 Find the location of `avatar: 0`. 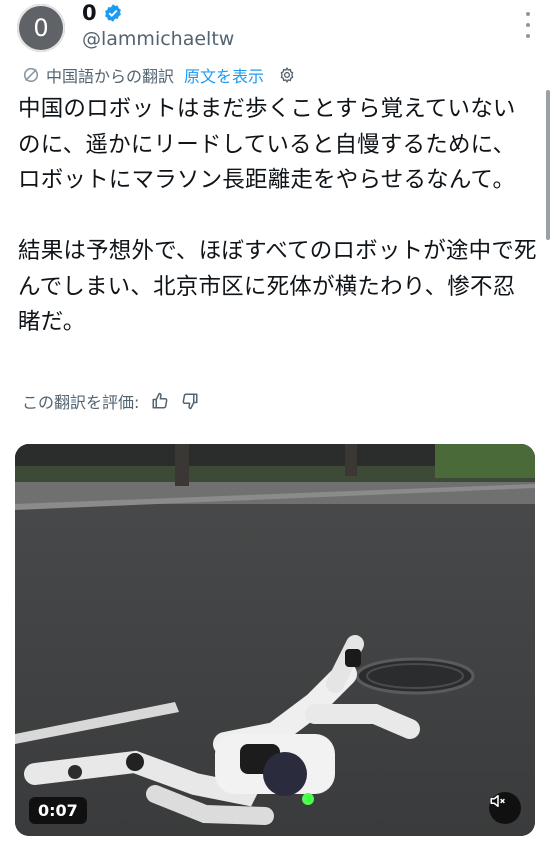

avatar: 0 is located at coordinates (41, 28).